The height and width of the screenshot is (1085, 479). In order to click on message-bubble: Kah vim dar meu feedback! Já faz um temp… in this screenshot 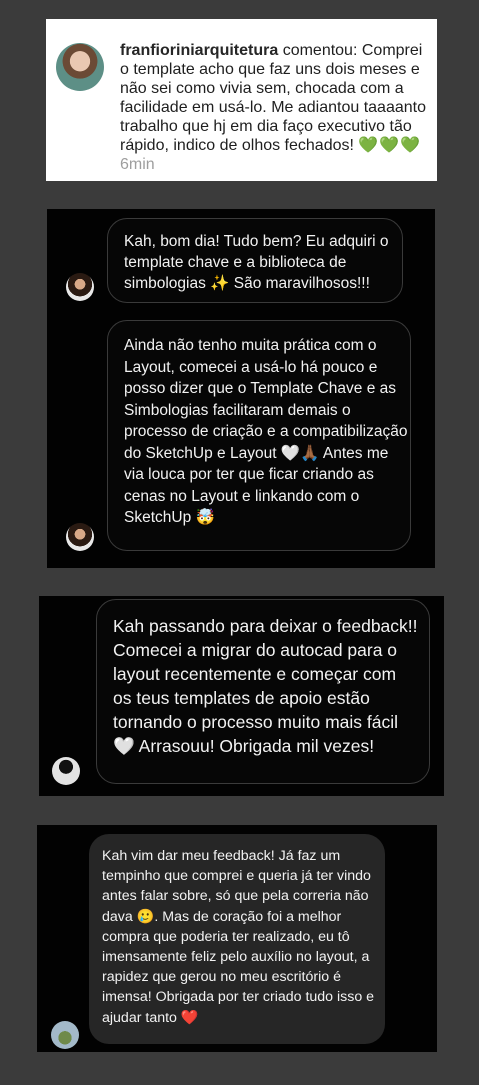, I will do `click(237, 939)`.